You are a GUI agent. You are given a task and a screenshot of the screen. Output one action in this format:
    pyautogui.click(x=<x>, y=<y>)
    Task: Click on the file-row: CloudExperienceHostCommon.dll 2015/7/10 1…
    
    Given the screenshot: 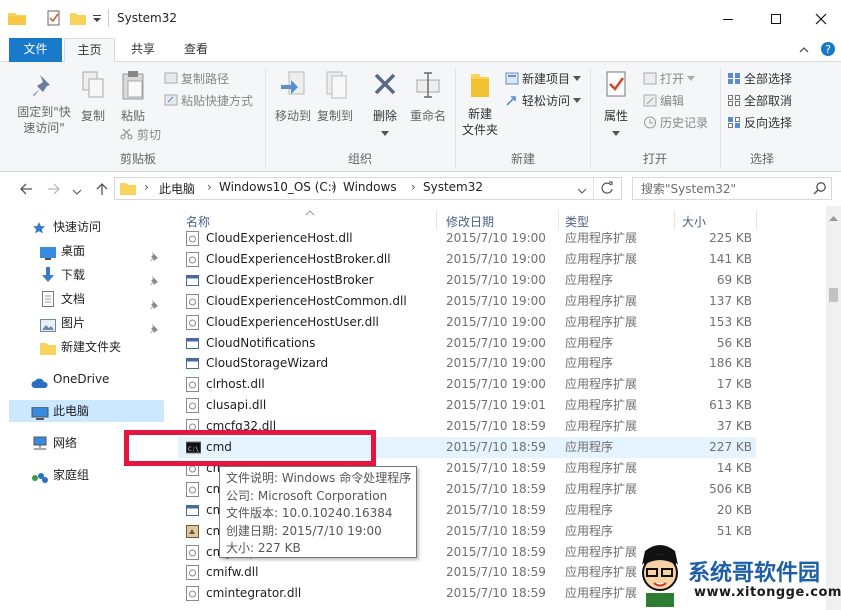 What is the action you would take?
    pyautogui.click(x=467, y=301)
    